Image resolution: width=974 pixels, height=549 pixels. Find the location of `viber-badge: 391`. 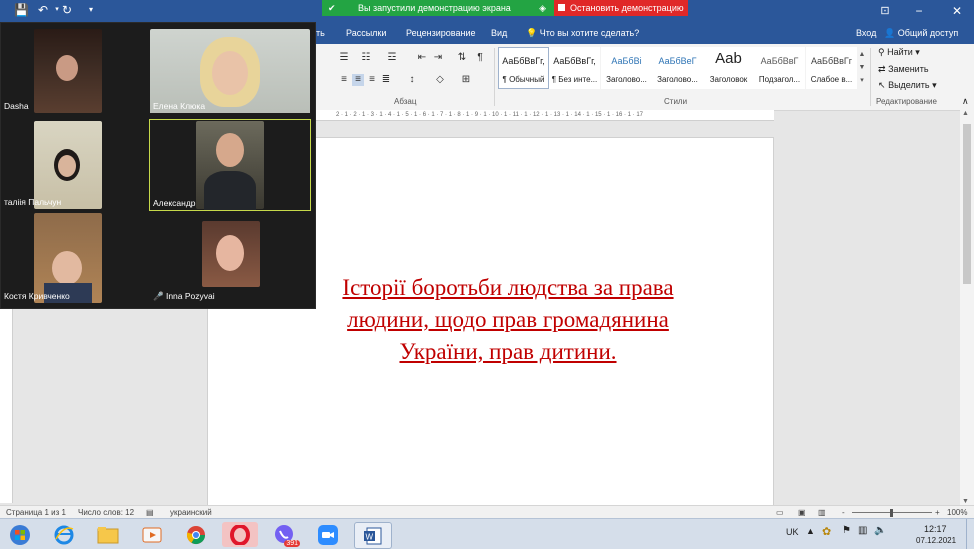

viber-badge: 391 is located at coordinates (292, 543).